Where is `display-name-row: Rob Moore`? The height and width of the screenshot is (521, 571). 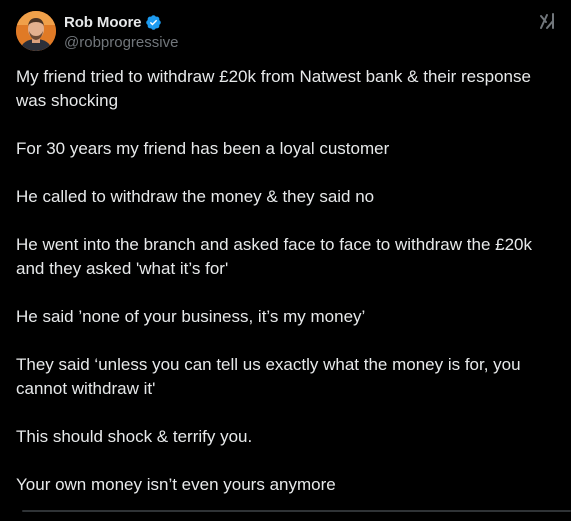
display-name-row: Rob Moore is located at coordinates (121, 22).